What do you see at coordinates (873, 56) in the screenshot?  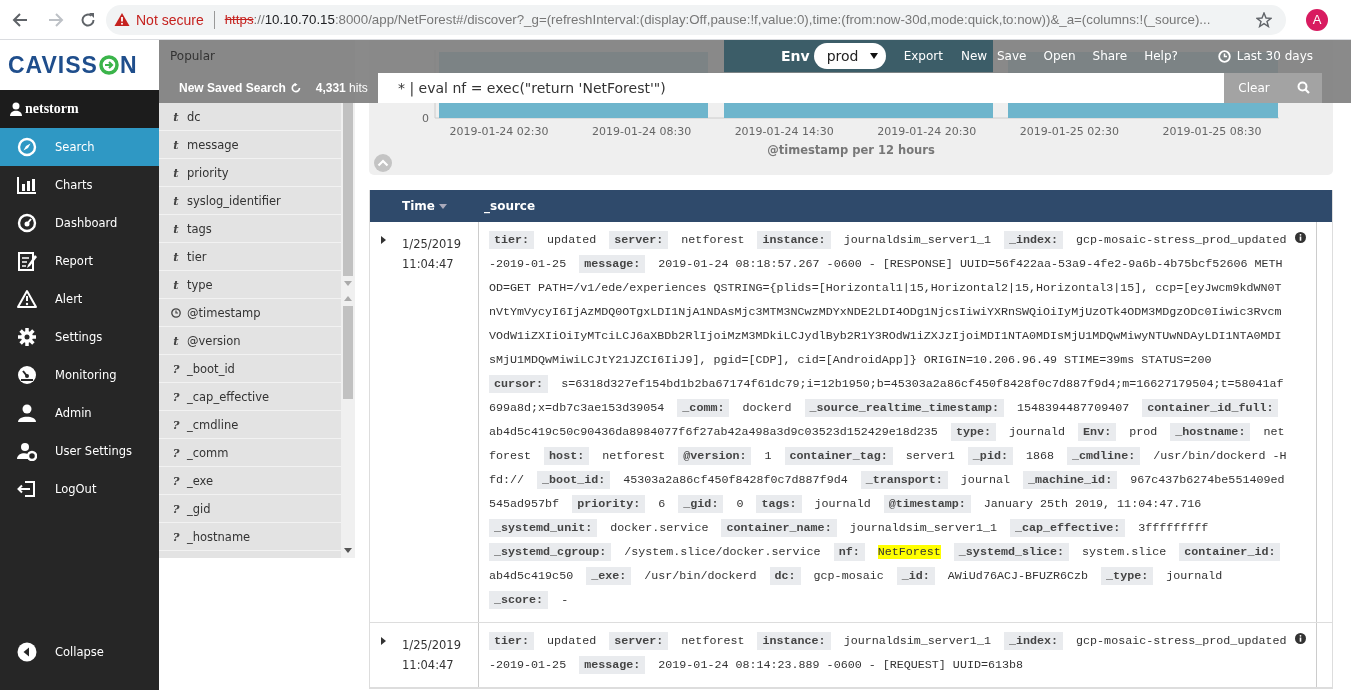 I see `caret-icon` at bounding box center [873, 56].